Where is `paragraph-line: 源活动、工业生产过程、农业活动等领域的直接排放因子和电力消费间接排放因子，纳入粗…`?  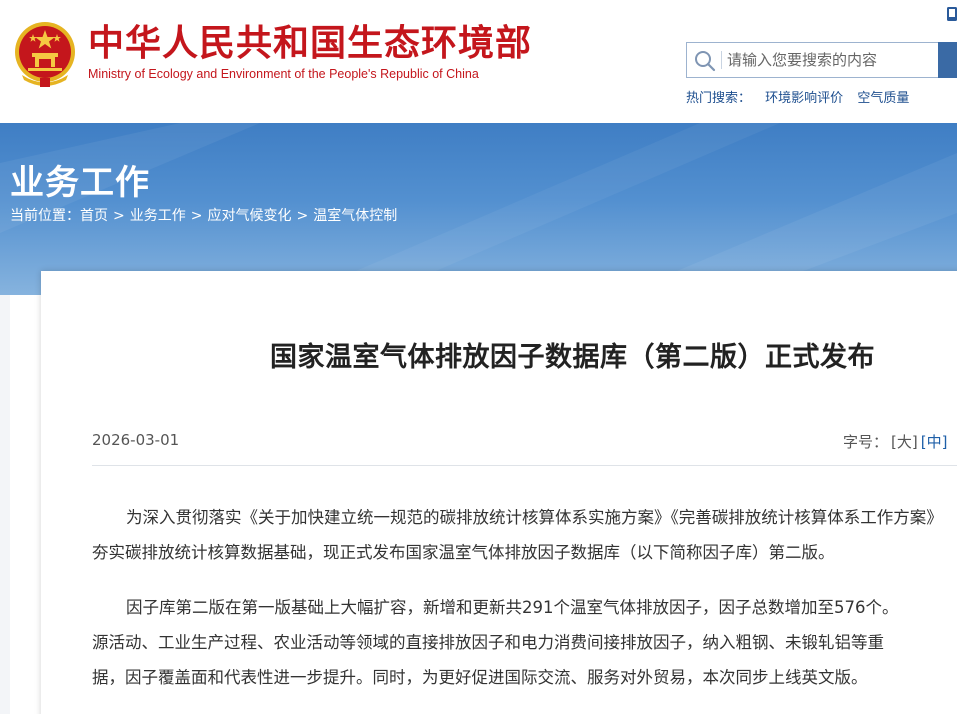
paragraph-line: 源活动、工业生产过程、农业活动等领域的直接排放因子和电力消费间接排放因子，纳入粗… is located at coordinates (488, 642).